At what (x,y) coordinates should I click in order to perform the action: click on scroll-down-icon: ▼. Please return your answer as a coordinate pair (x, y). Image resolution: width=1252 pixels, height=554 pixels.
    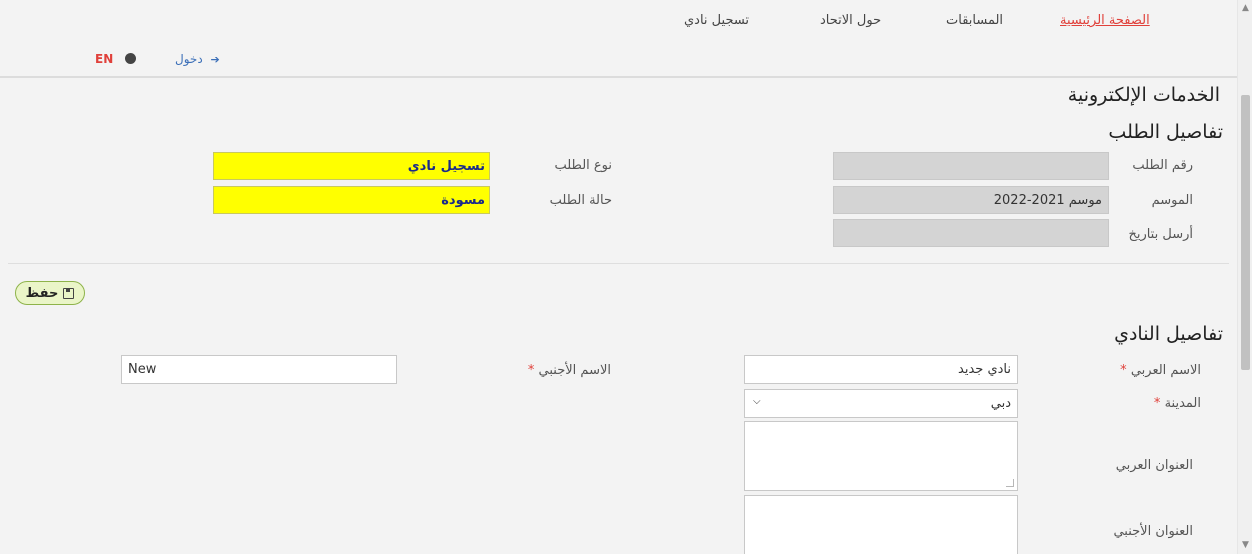
    Looking at the image, I should click on (1245, 545).